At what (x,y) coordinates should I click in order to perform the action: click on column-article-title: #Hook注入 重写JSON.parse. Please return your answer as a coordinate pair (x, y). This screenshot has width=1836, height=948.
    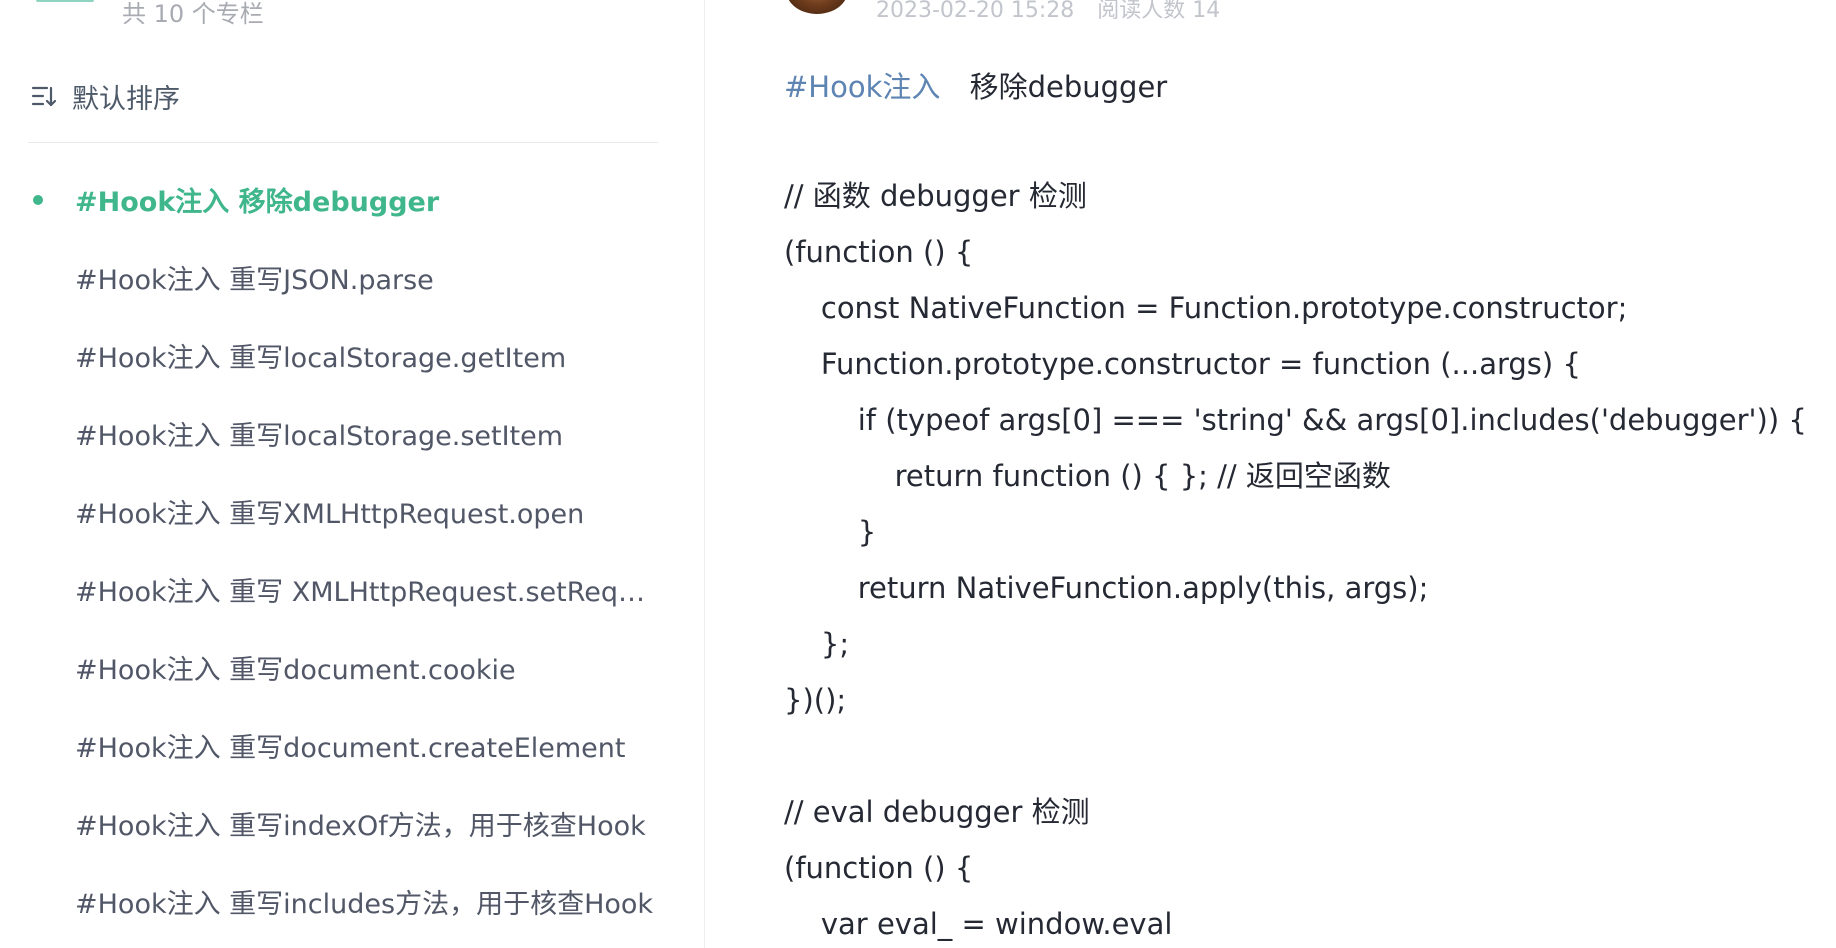
    Looking at the image, I should click on (254, 280).